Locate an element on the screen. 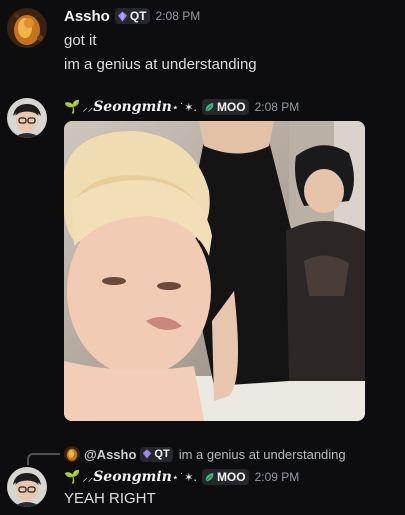 Image resolution: width=405 pixels, height=515 pixels. reply-avatar is located at coordinates (72, 454).